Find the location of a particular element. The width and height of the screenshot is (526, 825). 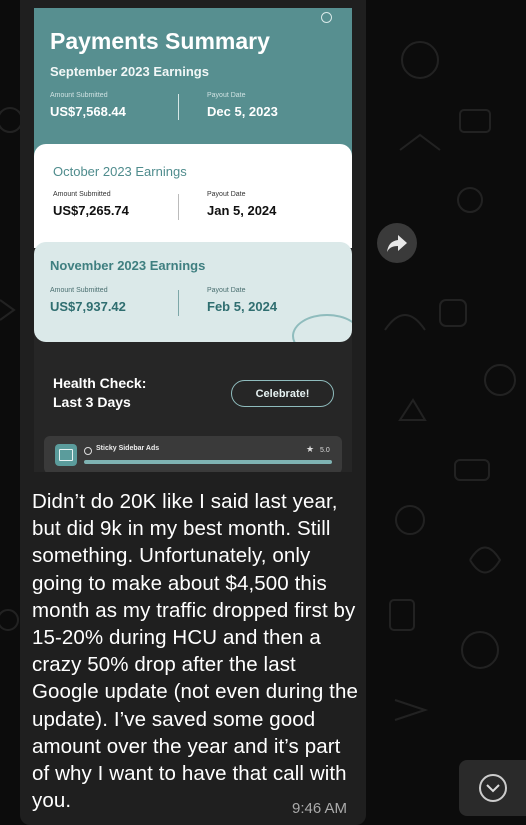

forward-button is located at coordinates (397, 243).